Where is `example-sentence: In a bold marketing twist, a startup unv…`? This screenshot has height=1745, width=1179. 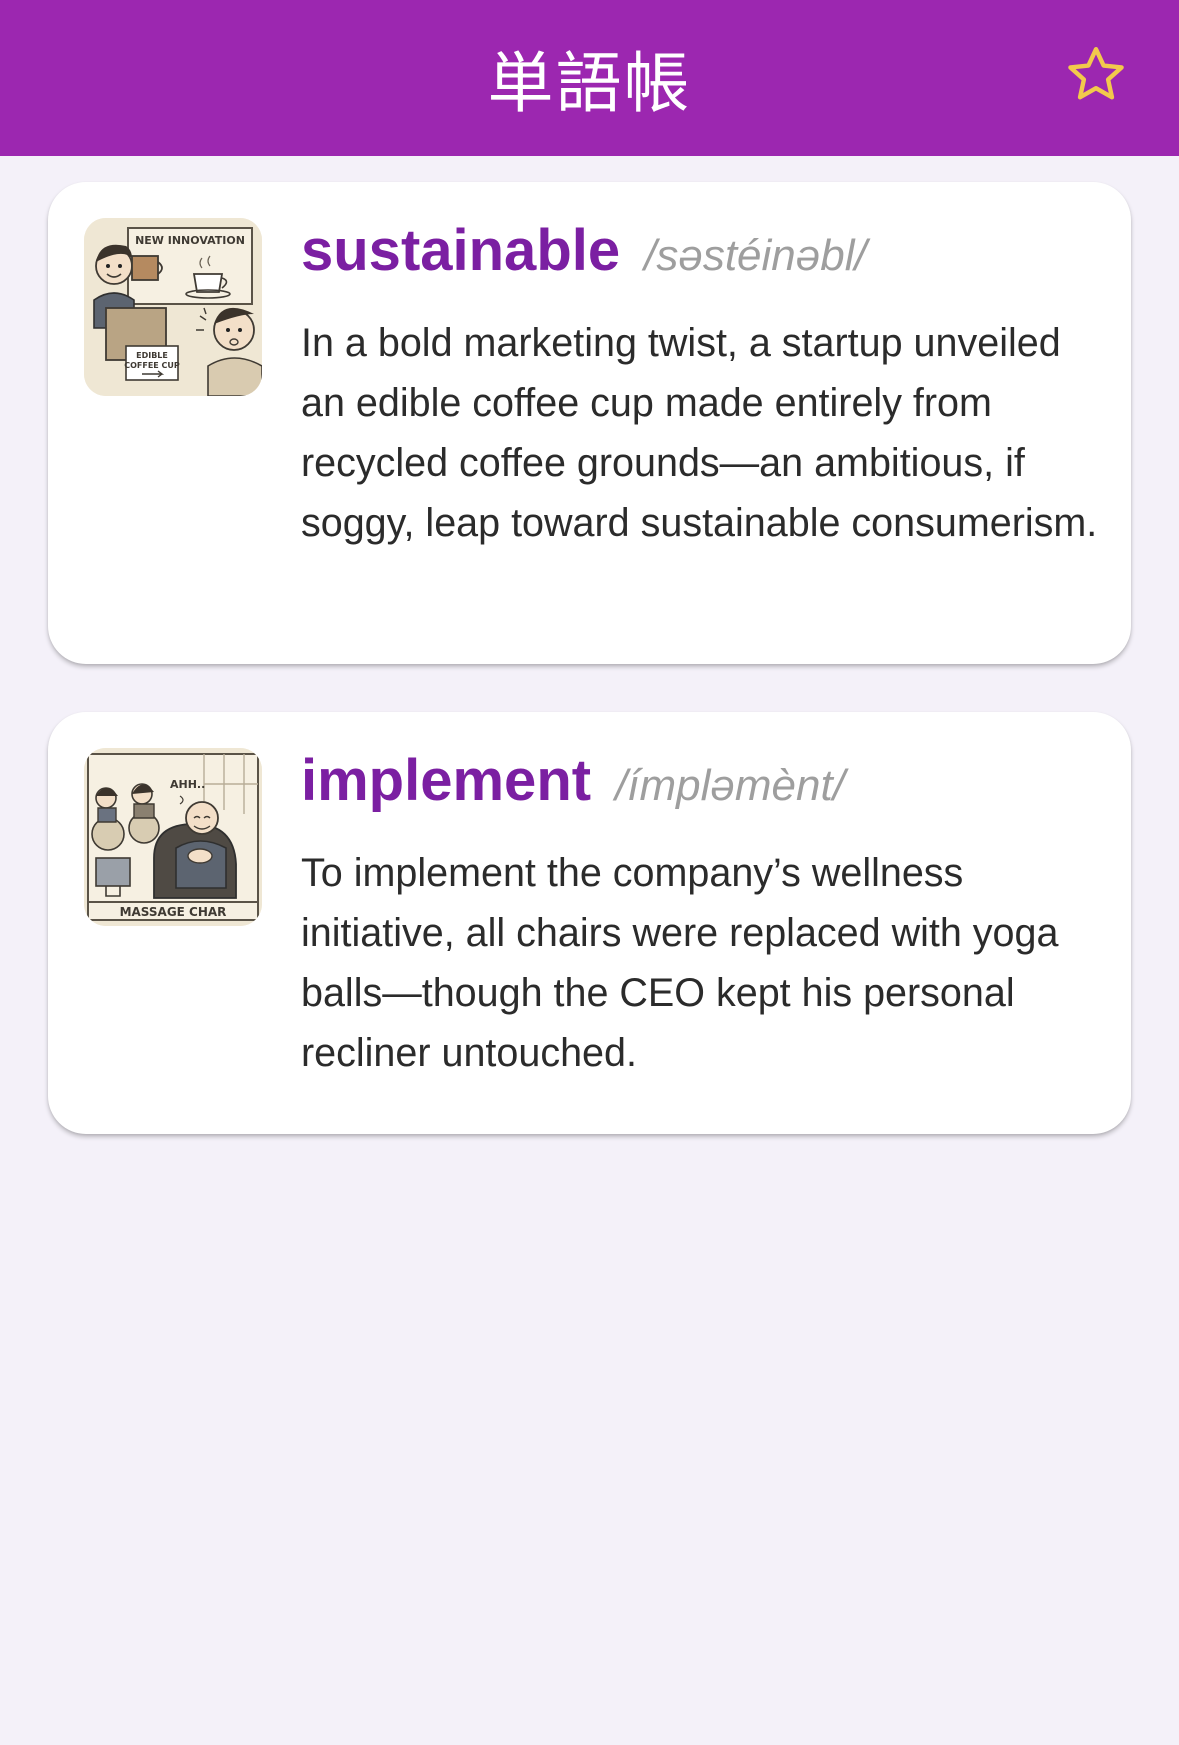
example-sentence: In a bold marketing twist, a startup unv… is located at coordinates (699, 433).